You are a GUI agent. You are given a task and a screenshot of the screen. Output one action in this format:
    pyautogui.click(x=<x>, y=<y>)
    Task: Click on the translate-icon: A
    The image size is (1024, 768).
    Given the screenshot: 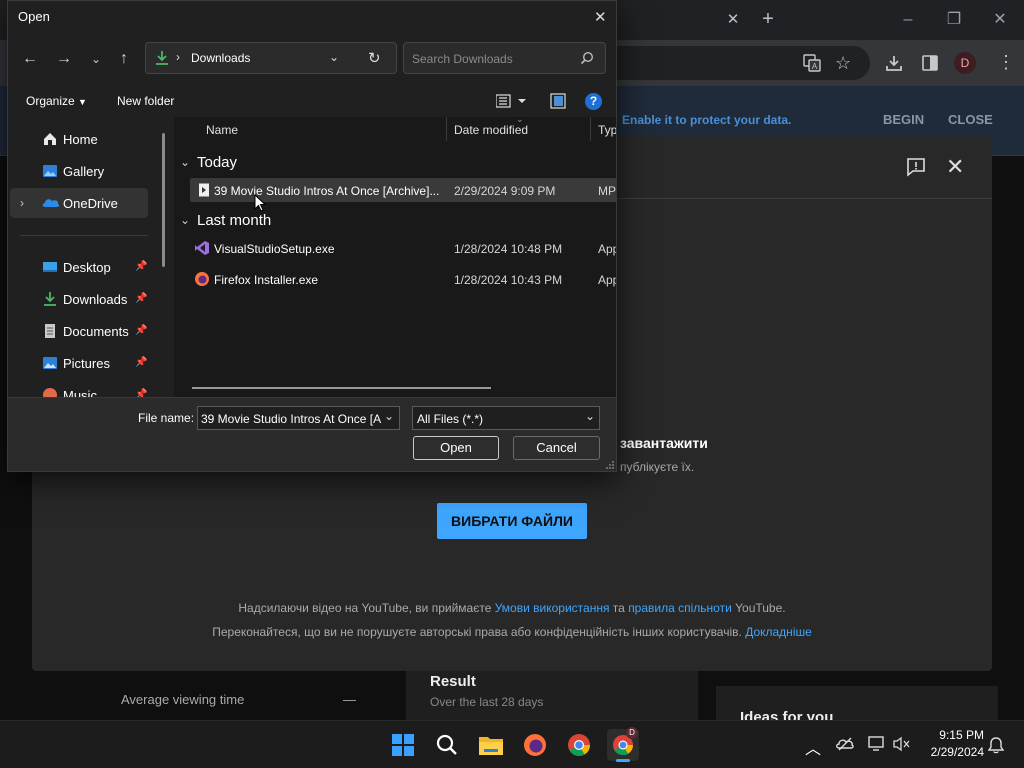 What is the action you would take?
    pyautogui.click(x=812, y=63)
    